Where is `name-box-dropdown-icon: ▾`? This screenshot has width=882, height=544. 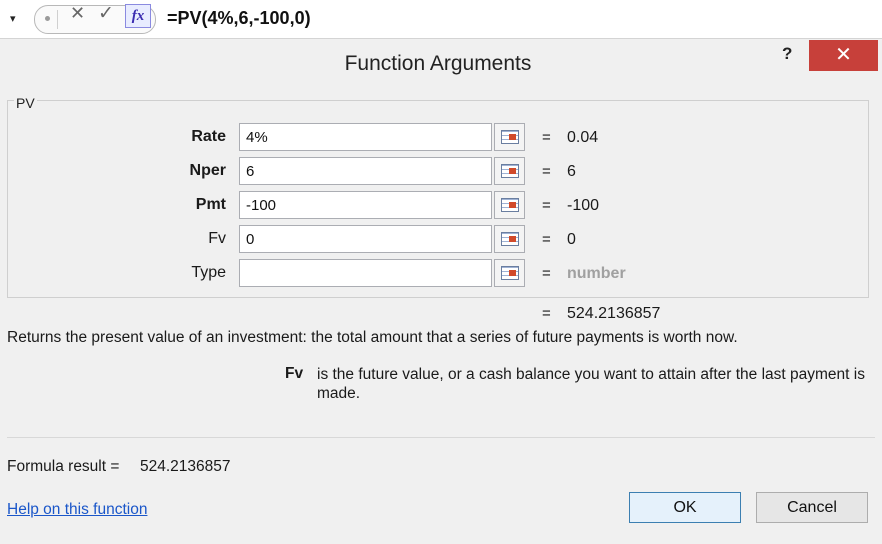 name-box-dropdown-icon: ▾ is located at coordinates (13, 18).